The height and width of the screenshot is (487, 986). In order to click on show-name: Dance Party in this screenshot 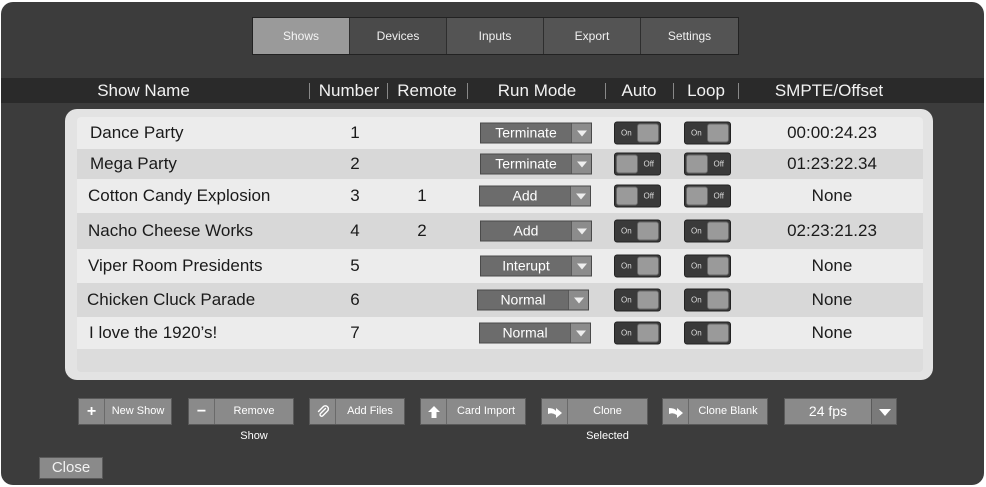, I will do `click(137, 132)`.